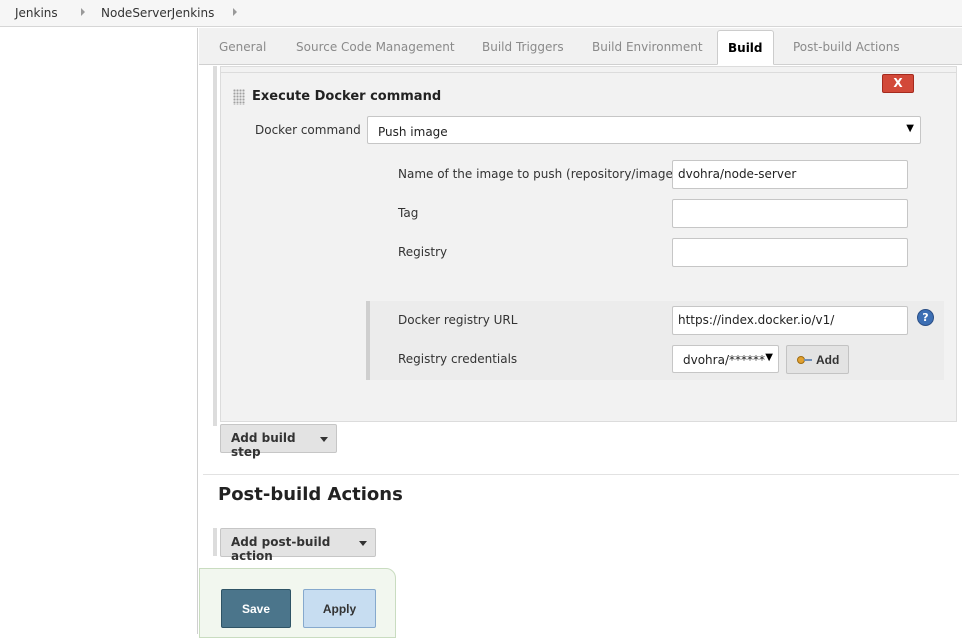  I want to click on previous-step-border, so click(588, 72).